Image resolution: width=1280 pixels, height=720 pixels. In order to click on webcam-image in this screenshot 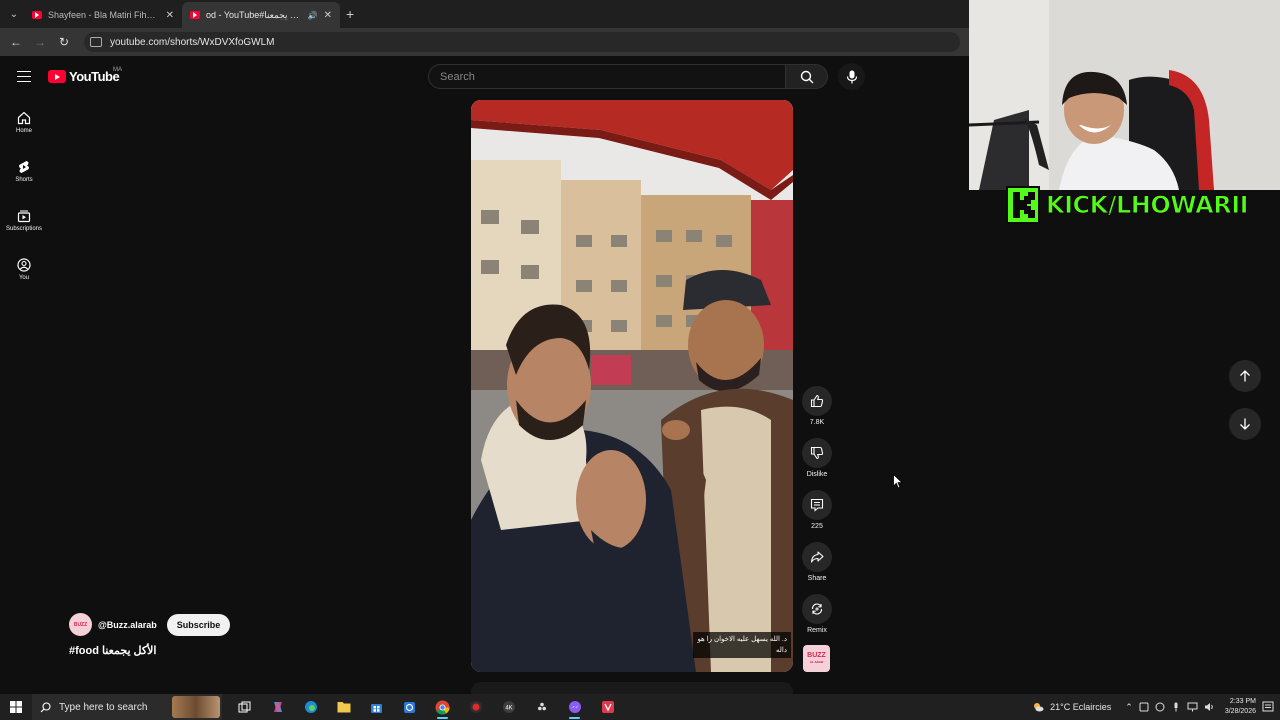, I will do `click(1124, 95)`.